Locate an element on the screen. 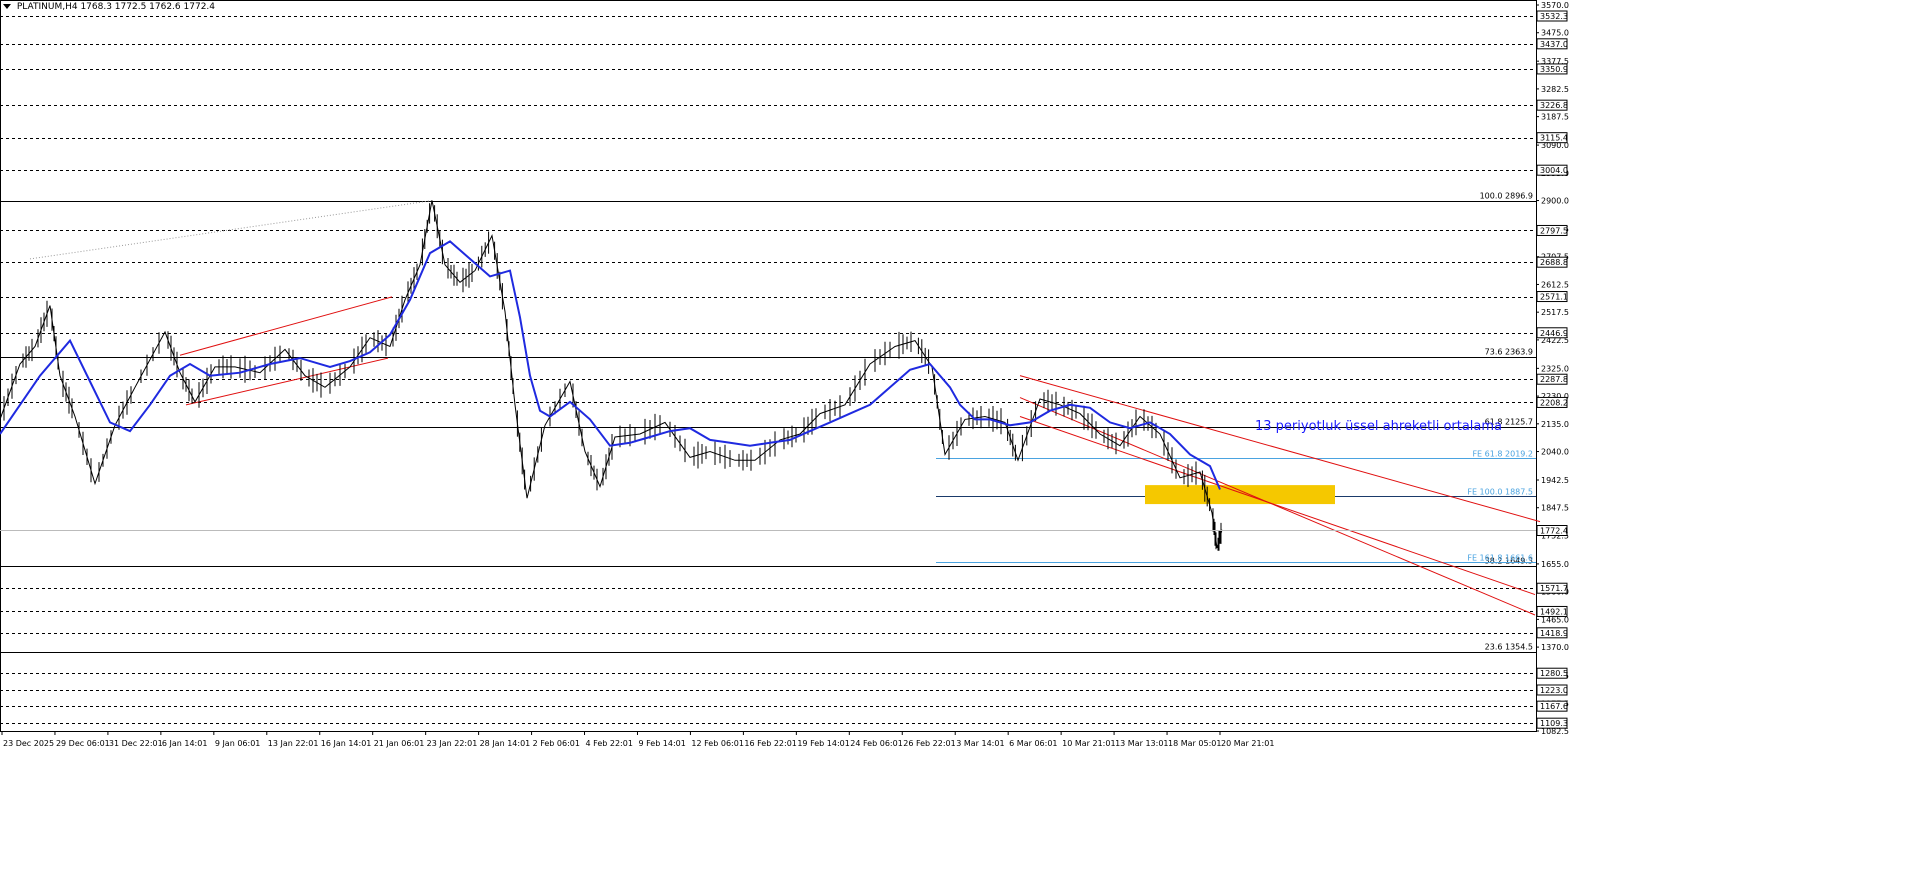 This screenshot has width=1916, height=888. level-price-label: 1492.1 is located at coordinates (1554, 611).